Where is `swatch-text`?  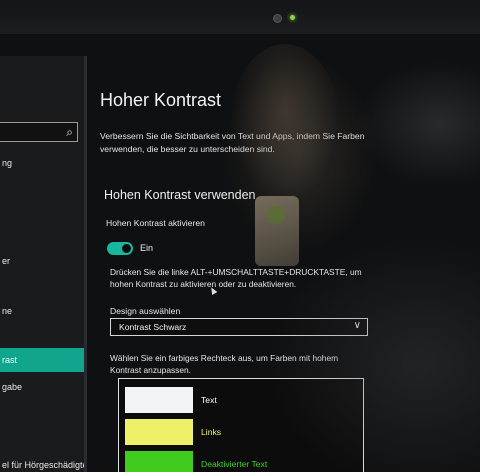 swatch-text is located at coordinates (159, 400).